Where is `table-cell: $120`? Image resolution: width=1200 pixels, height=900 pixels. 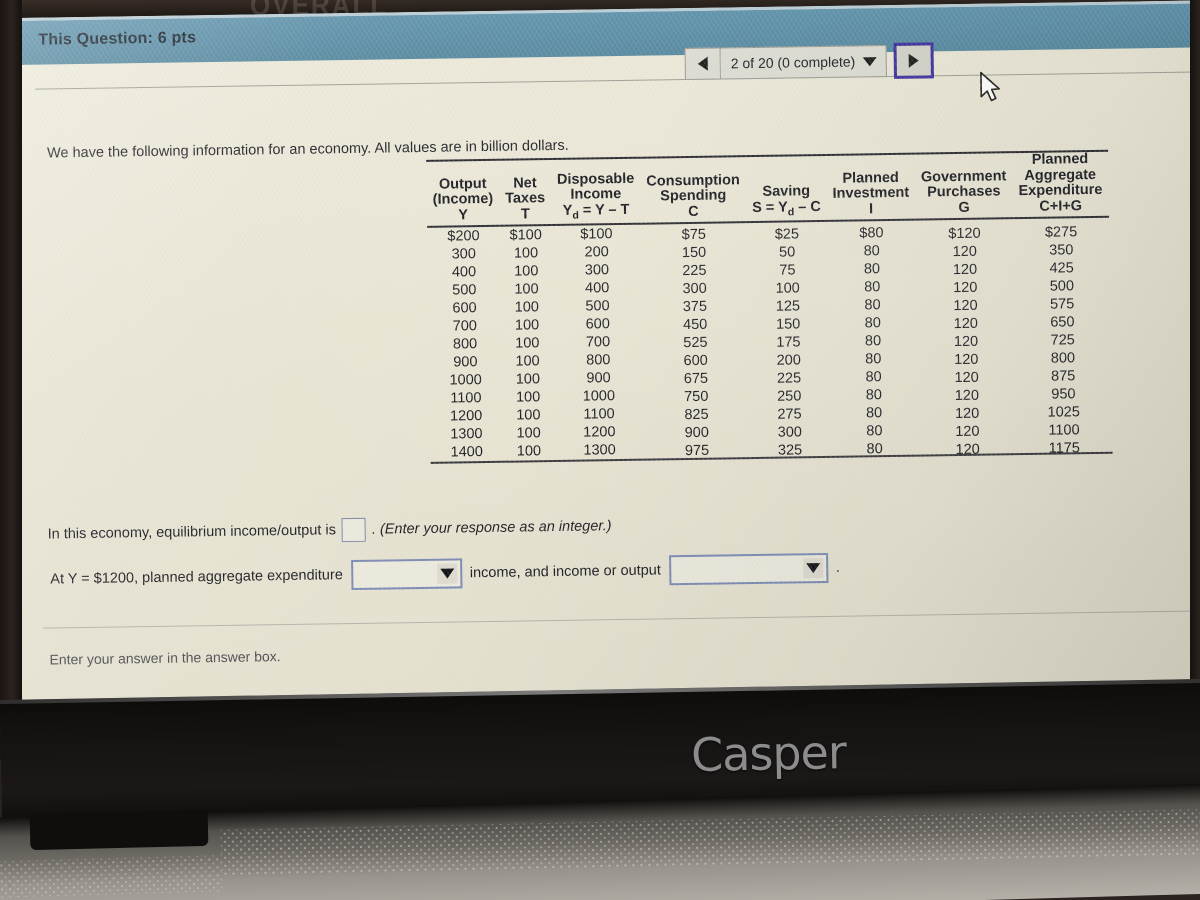
table-cell: $120 is located at coordinates (964, 233).